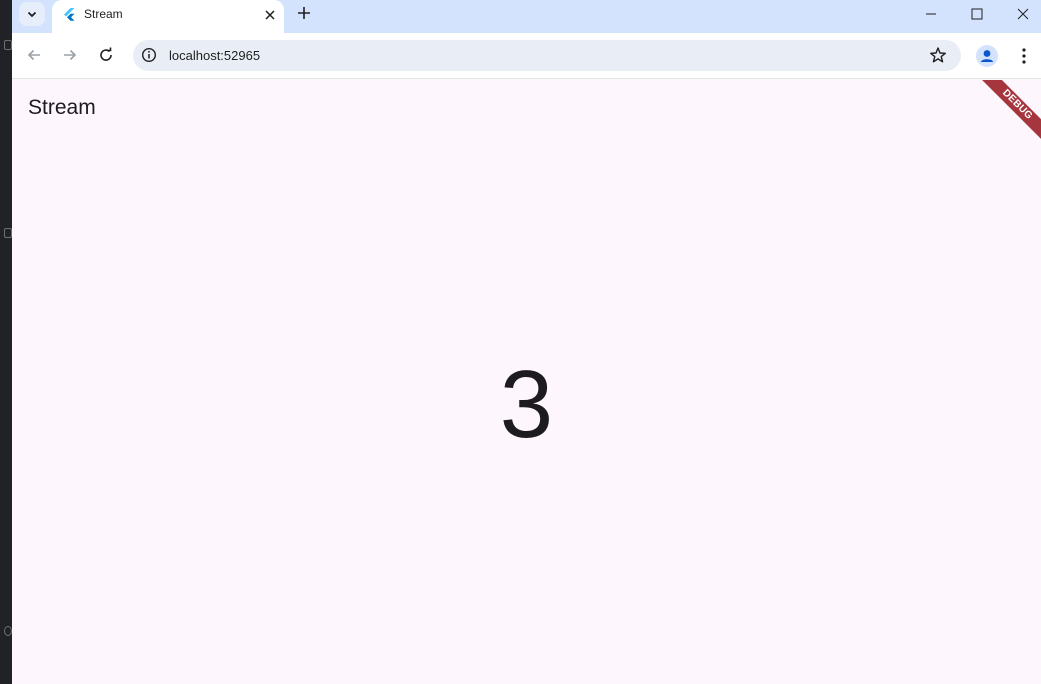  I want to click on tab-stream: Stream, so click(168, 16).